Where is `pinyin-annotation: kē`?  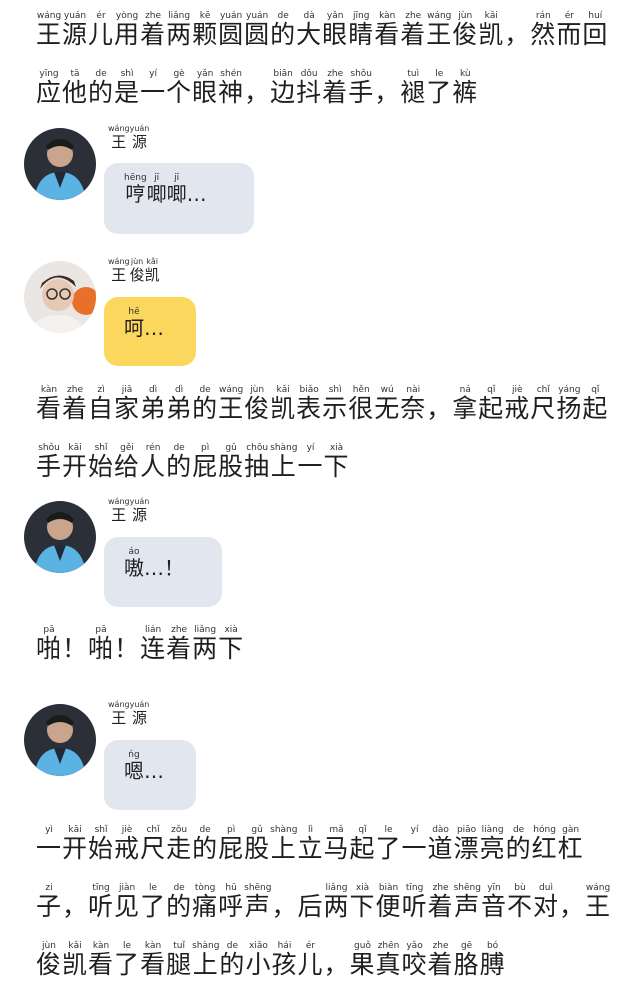 pinyin-annotation: kē is located at coordinates (205, 16).